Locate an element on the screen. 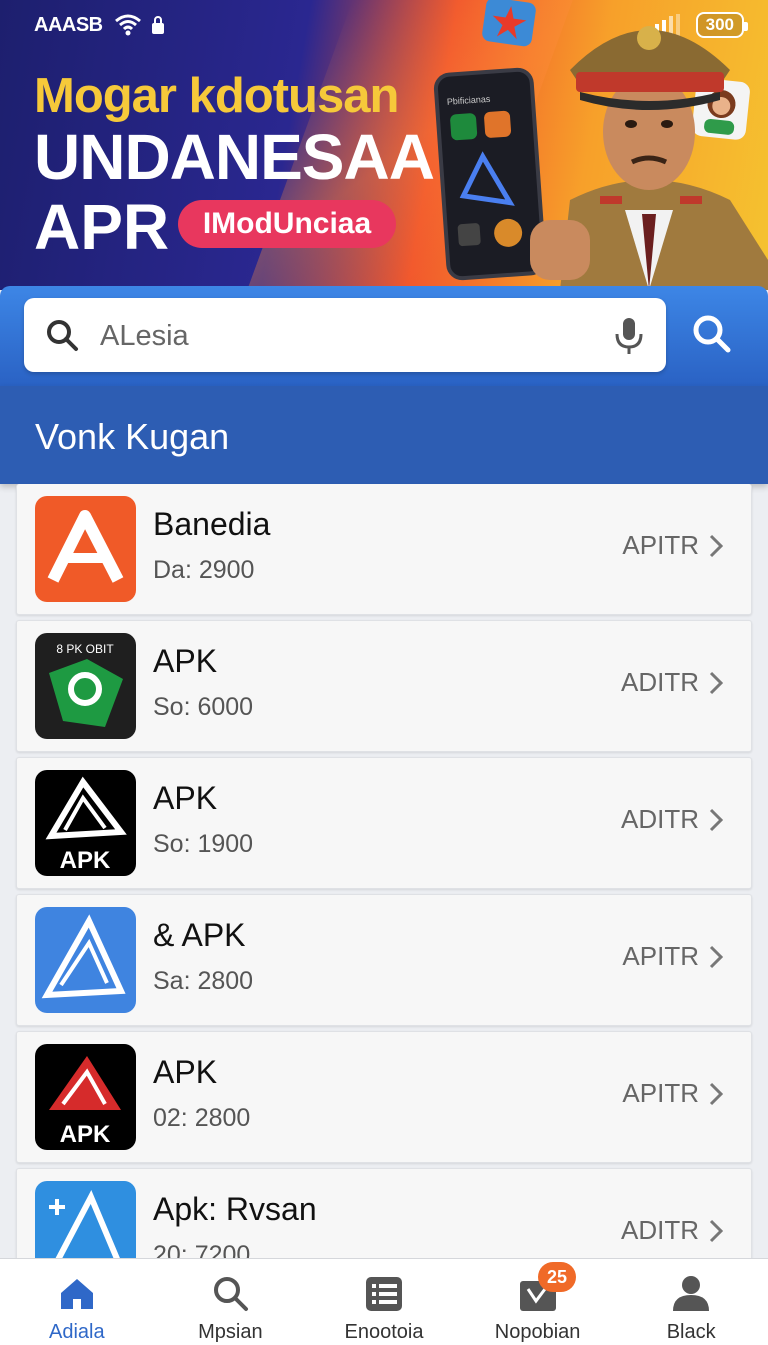  bottom-navigation: Adiala Mpsian Enootoia Nopobian Black is located at coordinates (384, 1301).